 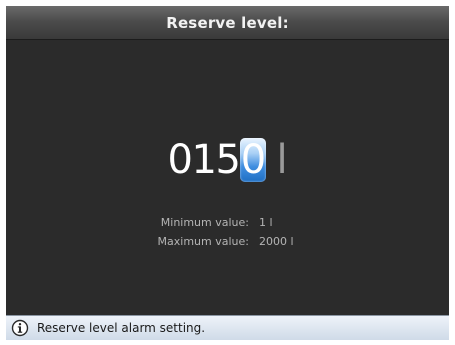 I want to click on page-title: Reserve level:, so click(x=227, y=22).